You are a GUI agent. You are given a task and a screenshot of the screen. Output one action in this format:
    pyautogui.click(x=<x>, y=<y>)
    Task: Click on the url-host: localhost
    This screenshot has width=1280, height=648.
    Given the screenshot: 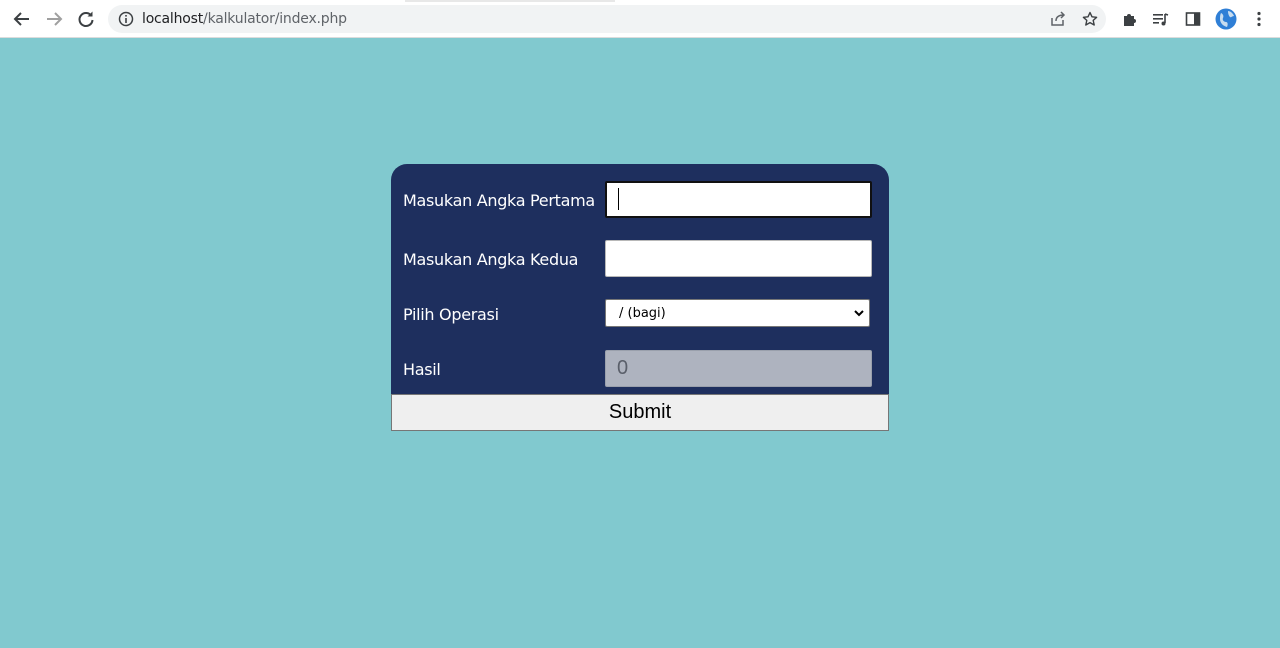 What is the action you would take?
    pyautogui.click(x=173, y=19)
    